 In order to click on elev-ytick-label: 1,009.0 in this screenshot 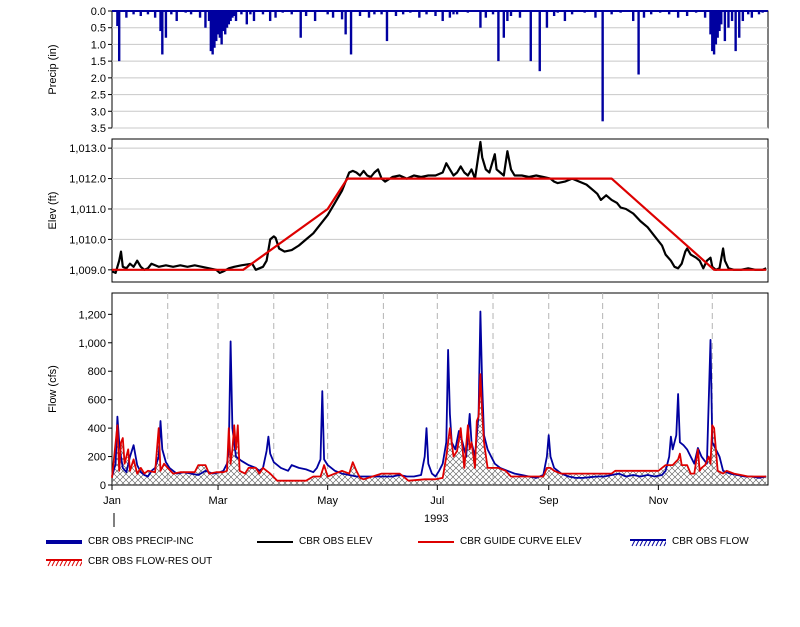, I will do `click(87, 271)`.